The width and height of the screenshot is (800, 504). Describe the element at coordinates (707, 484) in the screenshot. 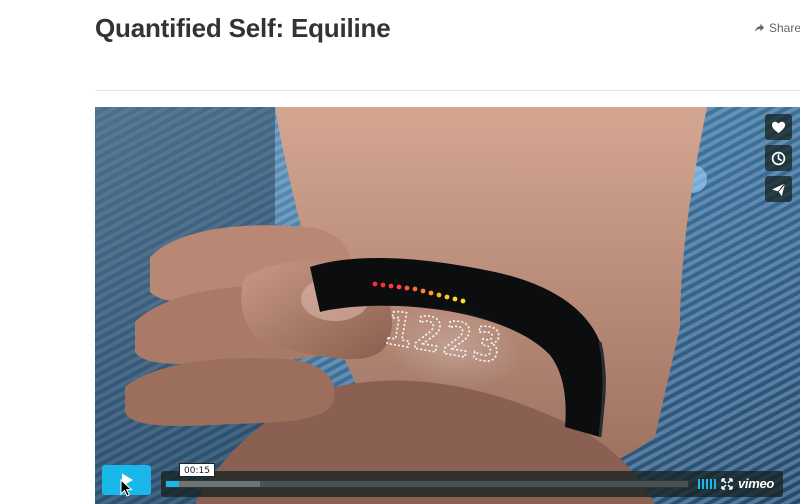

I see `volume-icon` at that location.